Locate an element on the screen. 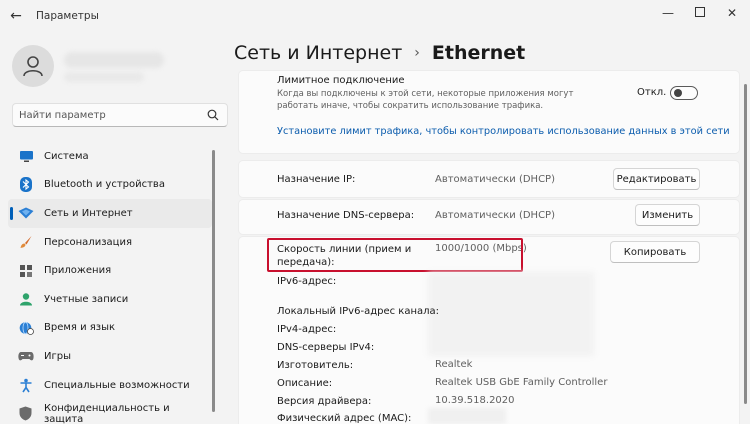 The image size is (750, 424). manufacturer-label: Изготовитель: is located at coordinates (315, 365).